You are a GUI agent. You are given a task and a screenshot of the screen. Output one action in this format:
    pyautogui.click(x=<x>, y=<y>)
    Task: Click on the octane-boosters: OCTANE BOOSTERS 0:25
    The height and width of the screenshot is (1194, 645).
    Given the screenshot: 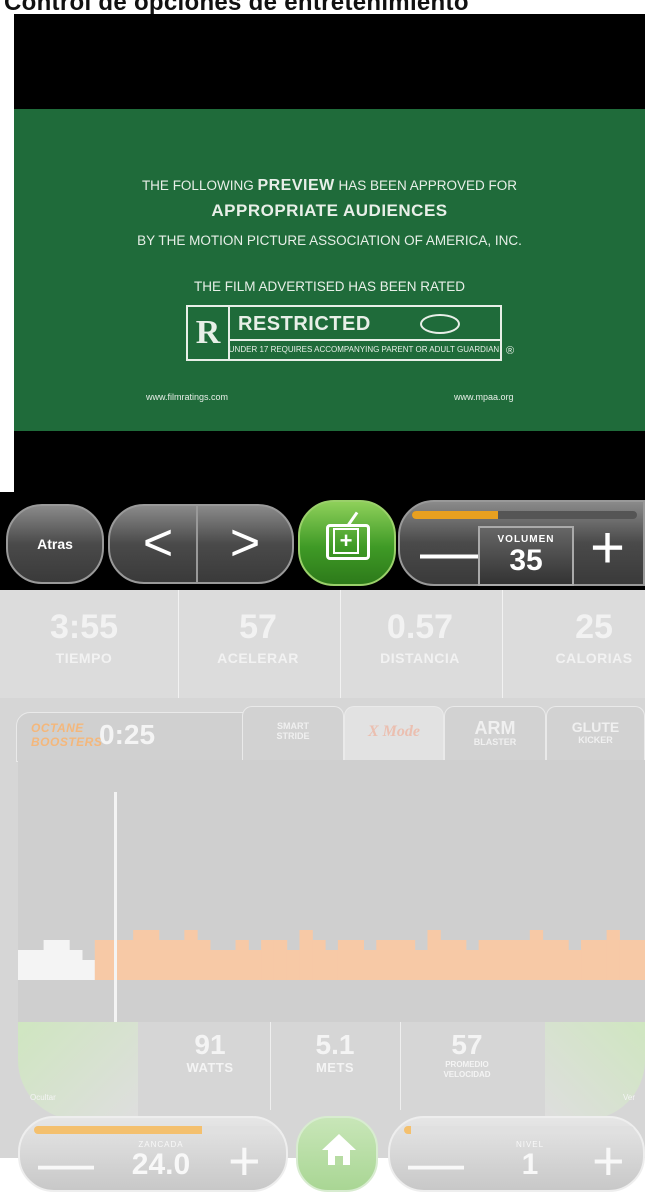 What is the action you would take?
    pyautogui.click(x=130, y=737)
    